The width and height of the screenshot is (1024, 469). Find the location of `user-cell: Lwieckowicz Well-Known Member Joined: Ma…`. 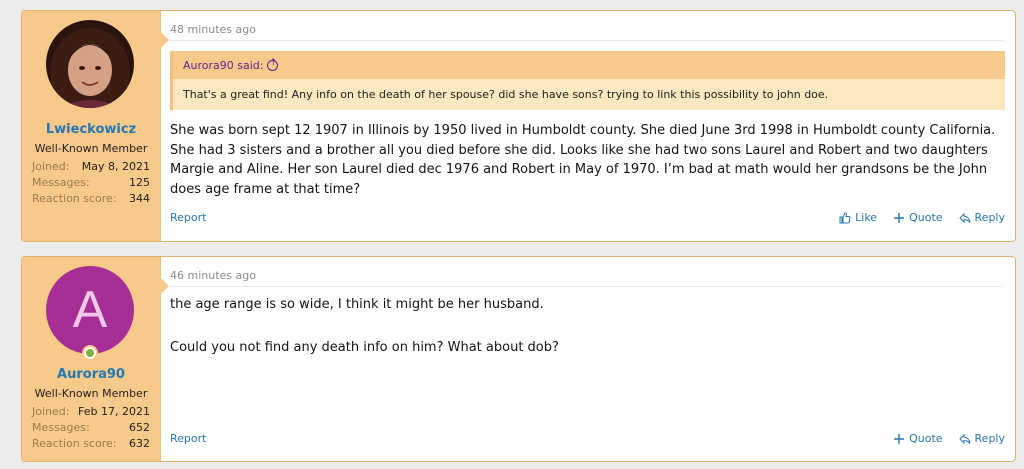

user-cell: Lwieckowicz Well-Known Member Joined: Ma… is located at coordinates (95, 126).